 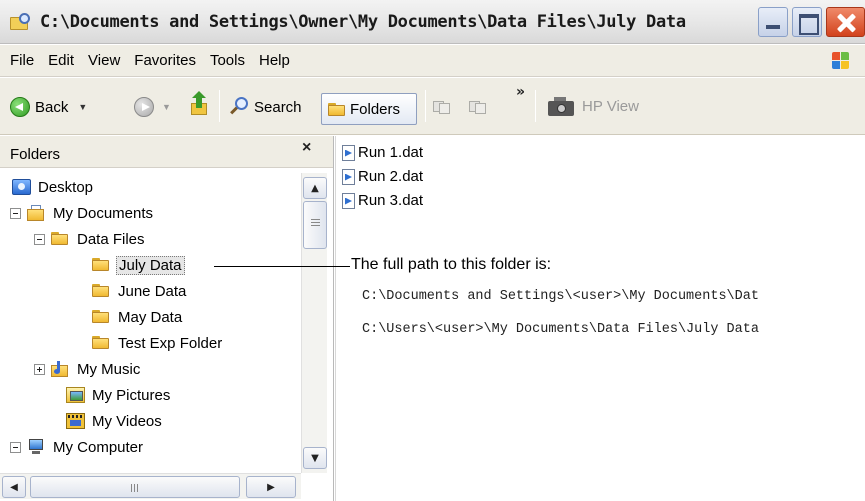 What do you see at coordinates (240, 107) in the screenshot?
I see `search-icon` at bounding box center [240, 107].